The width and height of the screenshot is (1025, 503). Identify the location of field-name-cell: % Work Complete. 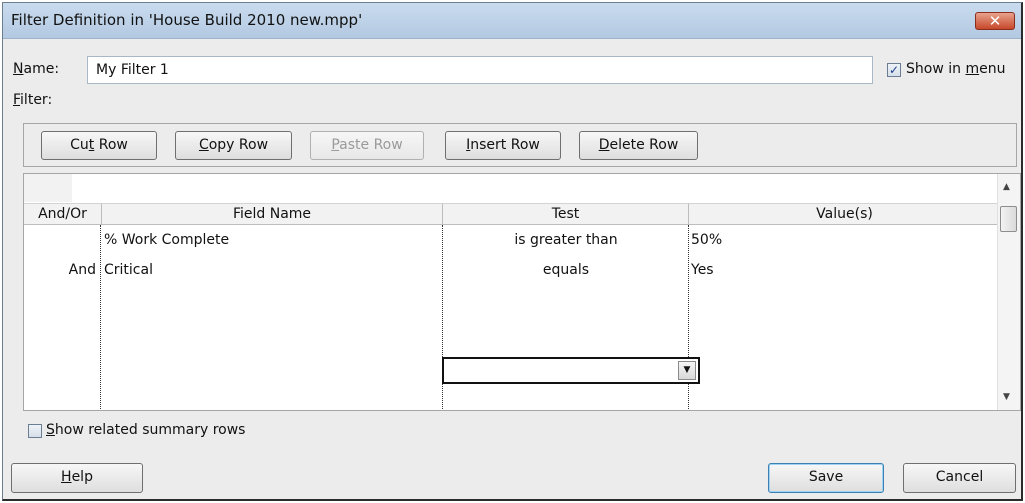
(166, 240).